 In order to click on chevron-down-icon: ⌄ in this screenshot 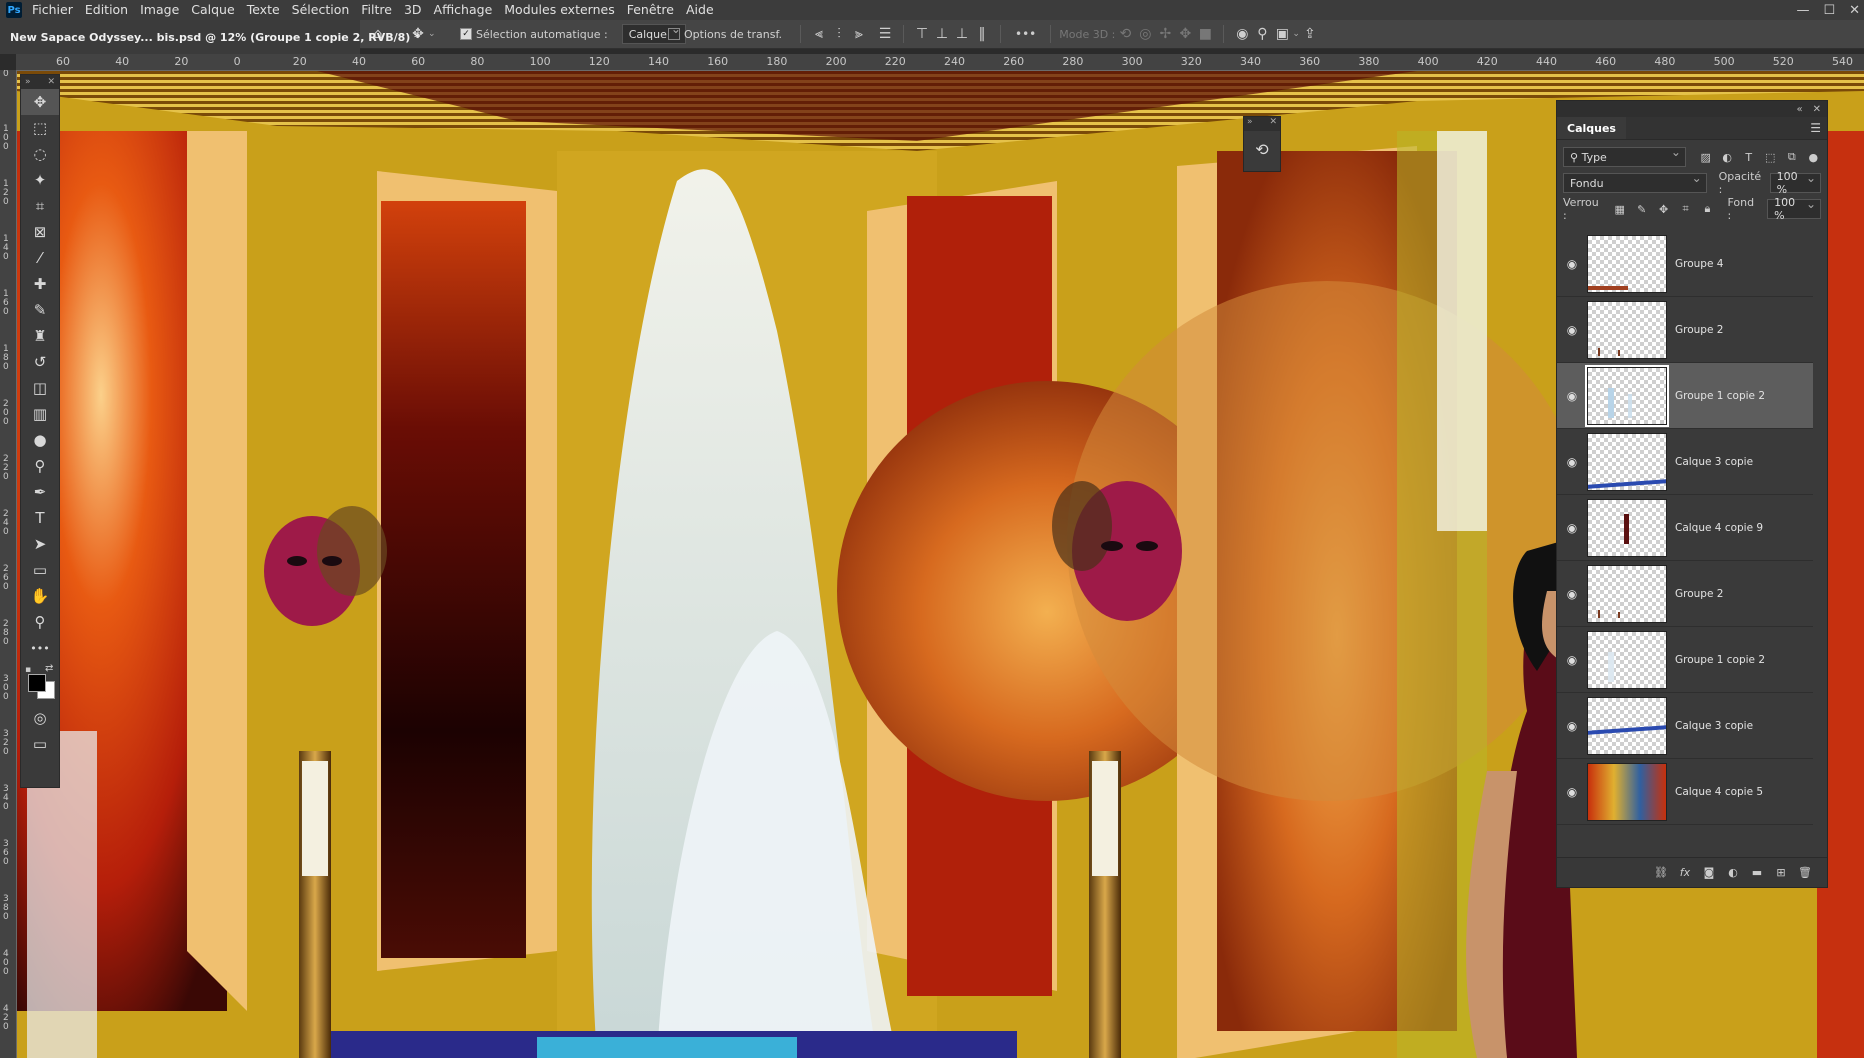, I will do `click(1296, 34)`.